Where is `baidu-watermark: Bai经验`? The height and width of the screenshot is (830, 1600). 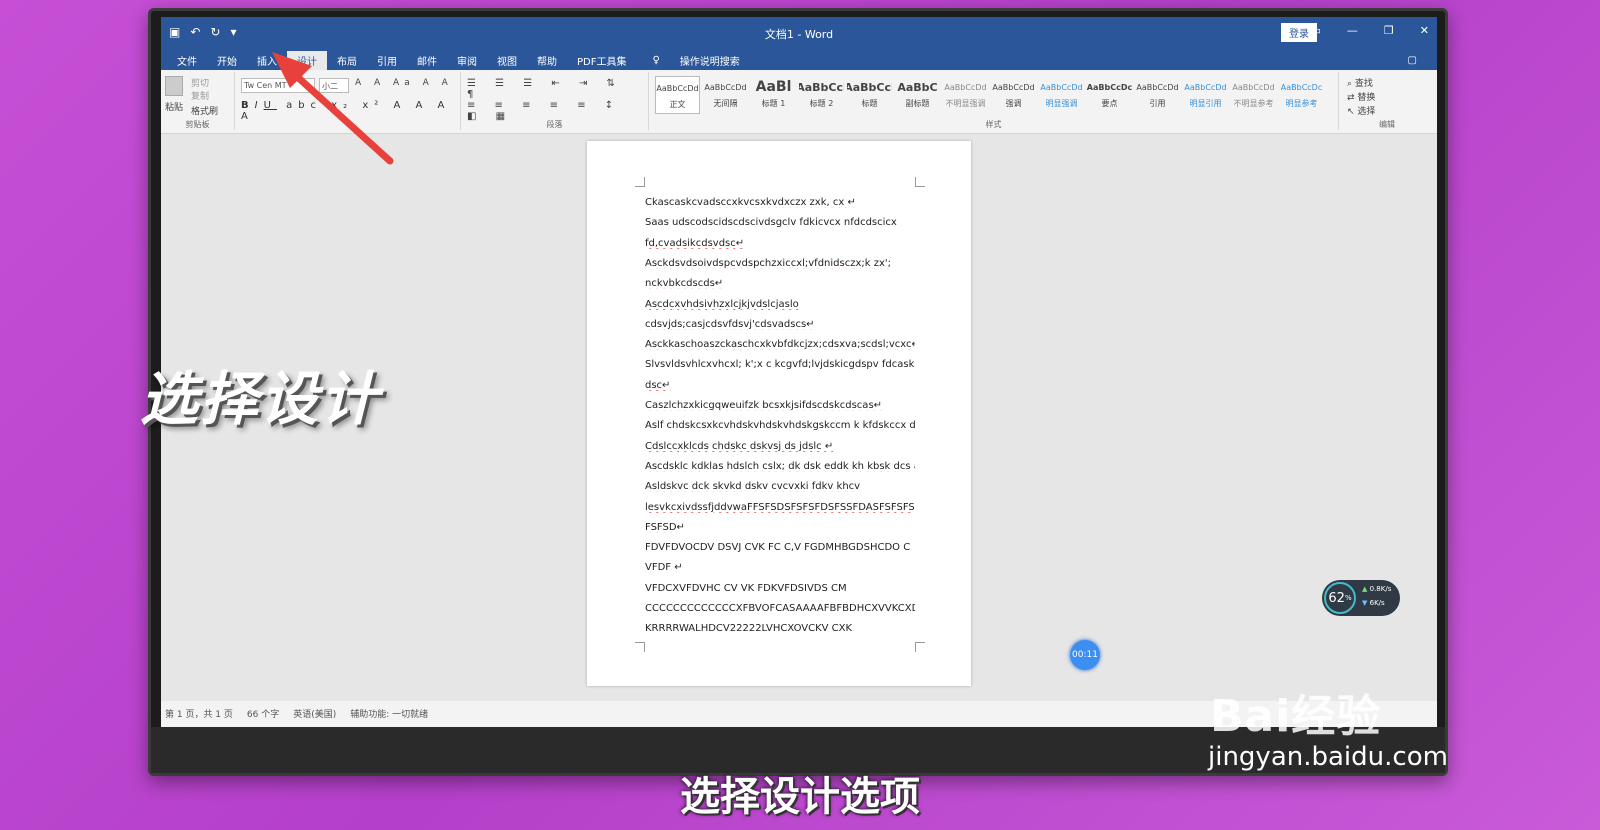 baidu-watermark: Bai经验 is located at coordinates (1296, 716).